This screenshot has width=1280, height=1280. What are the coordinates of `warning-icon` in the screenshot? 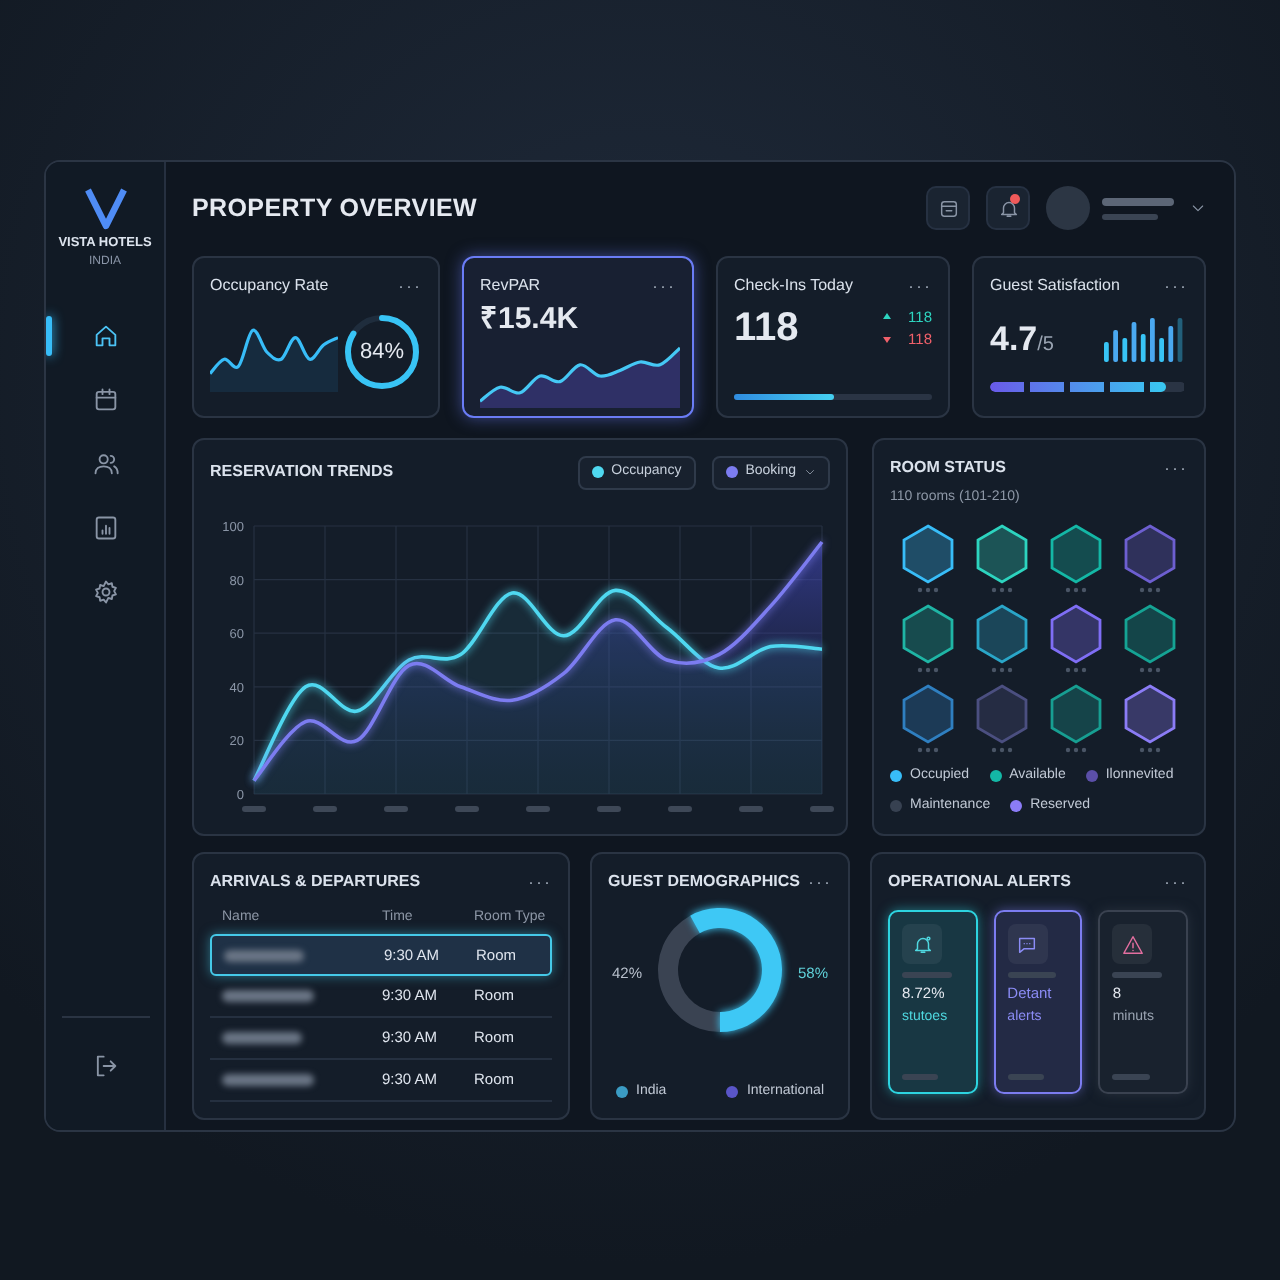 It's located at (1132, 944).